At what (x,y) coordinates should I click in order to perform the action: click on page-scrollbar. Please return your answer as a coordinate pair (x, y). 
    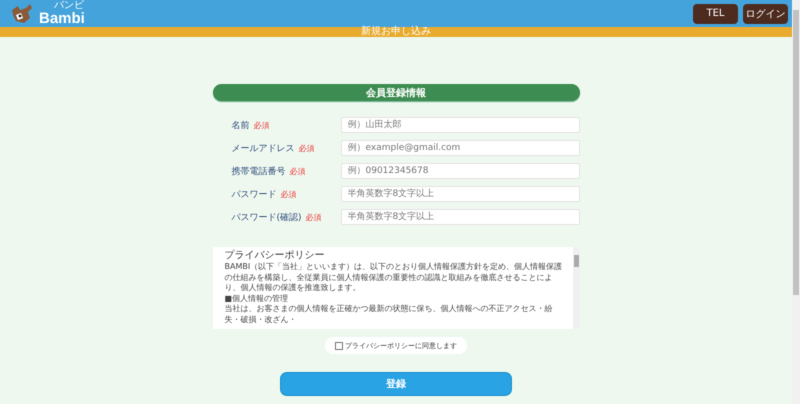
    Looking at the image, I should click on (796, 202).